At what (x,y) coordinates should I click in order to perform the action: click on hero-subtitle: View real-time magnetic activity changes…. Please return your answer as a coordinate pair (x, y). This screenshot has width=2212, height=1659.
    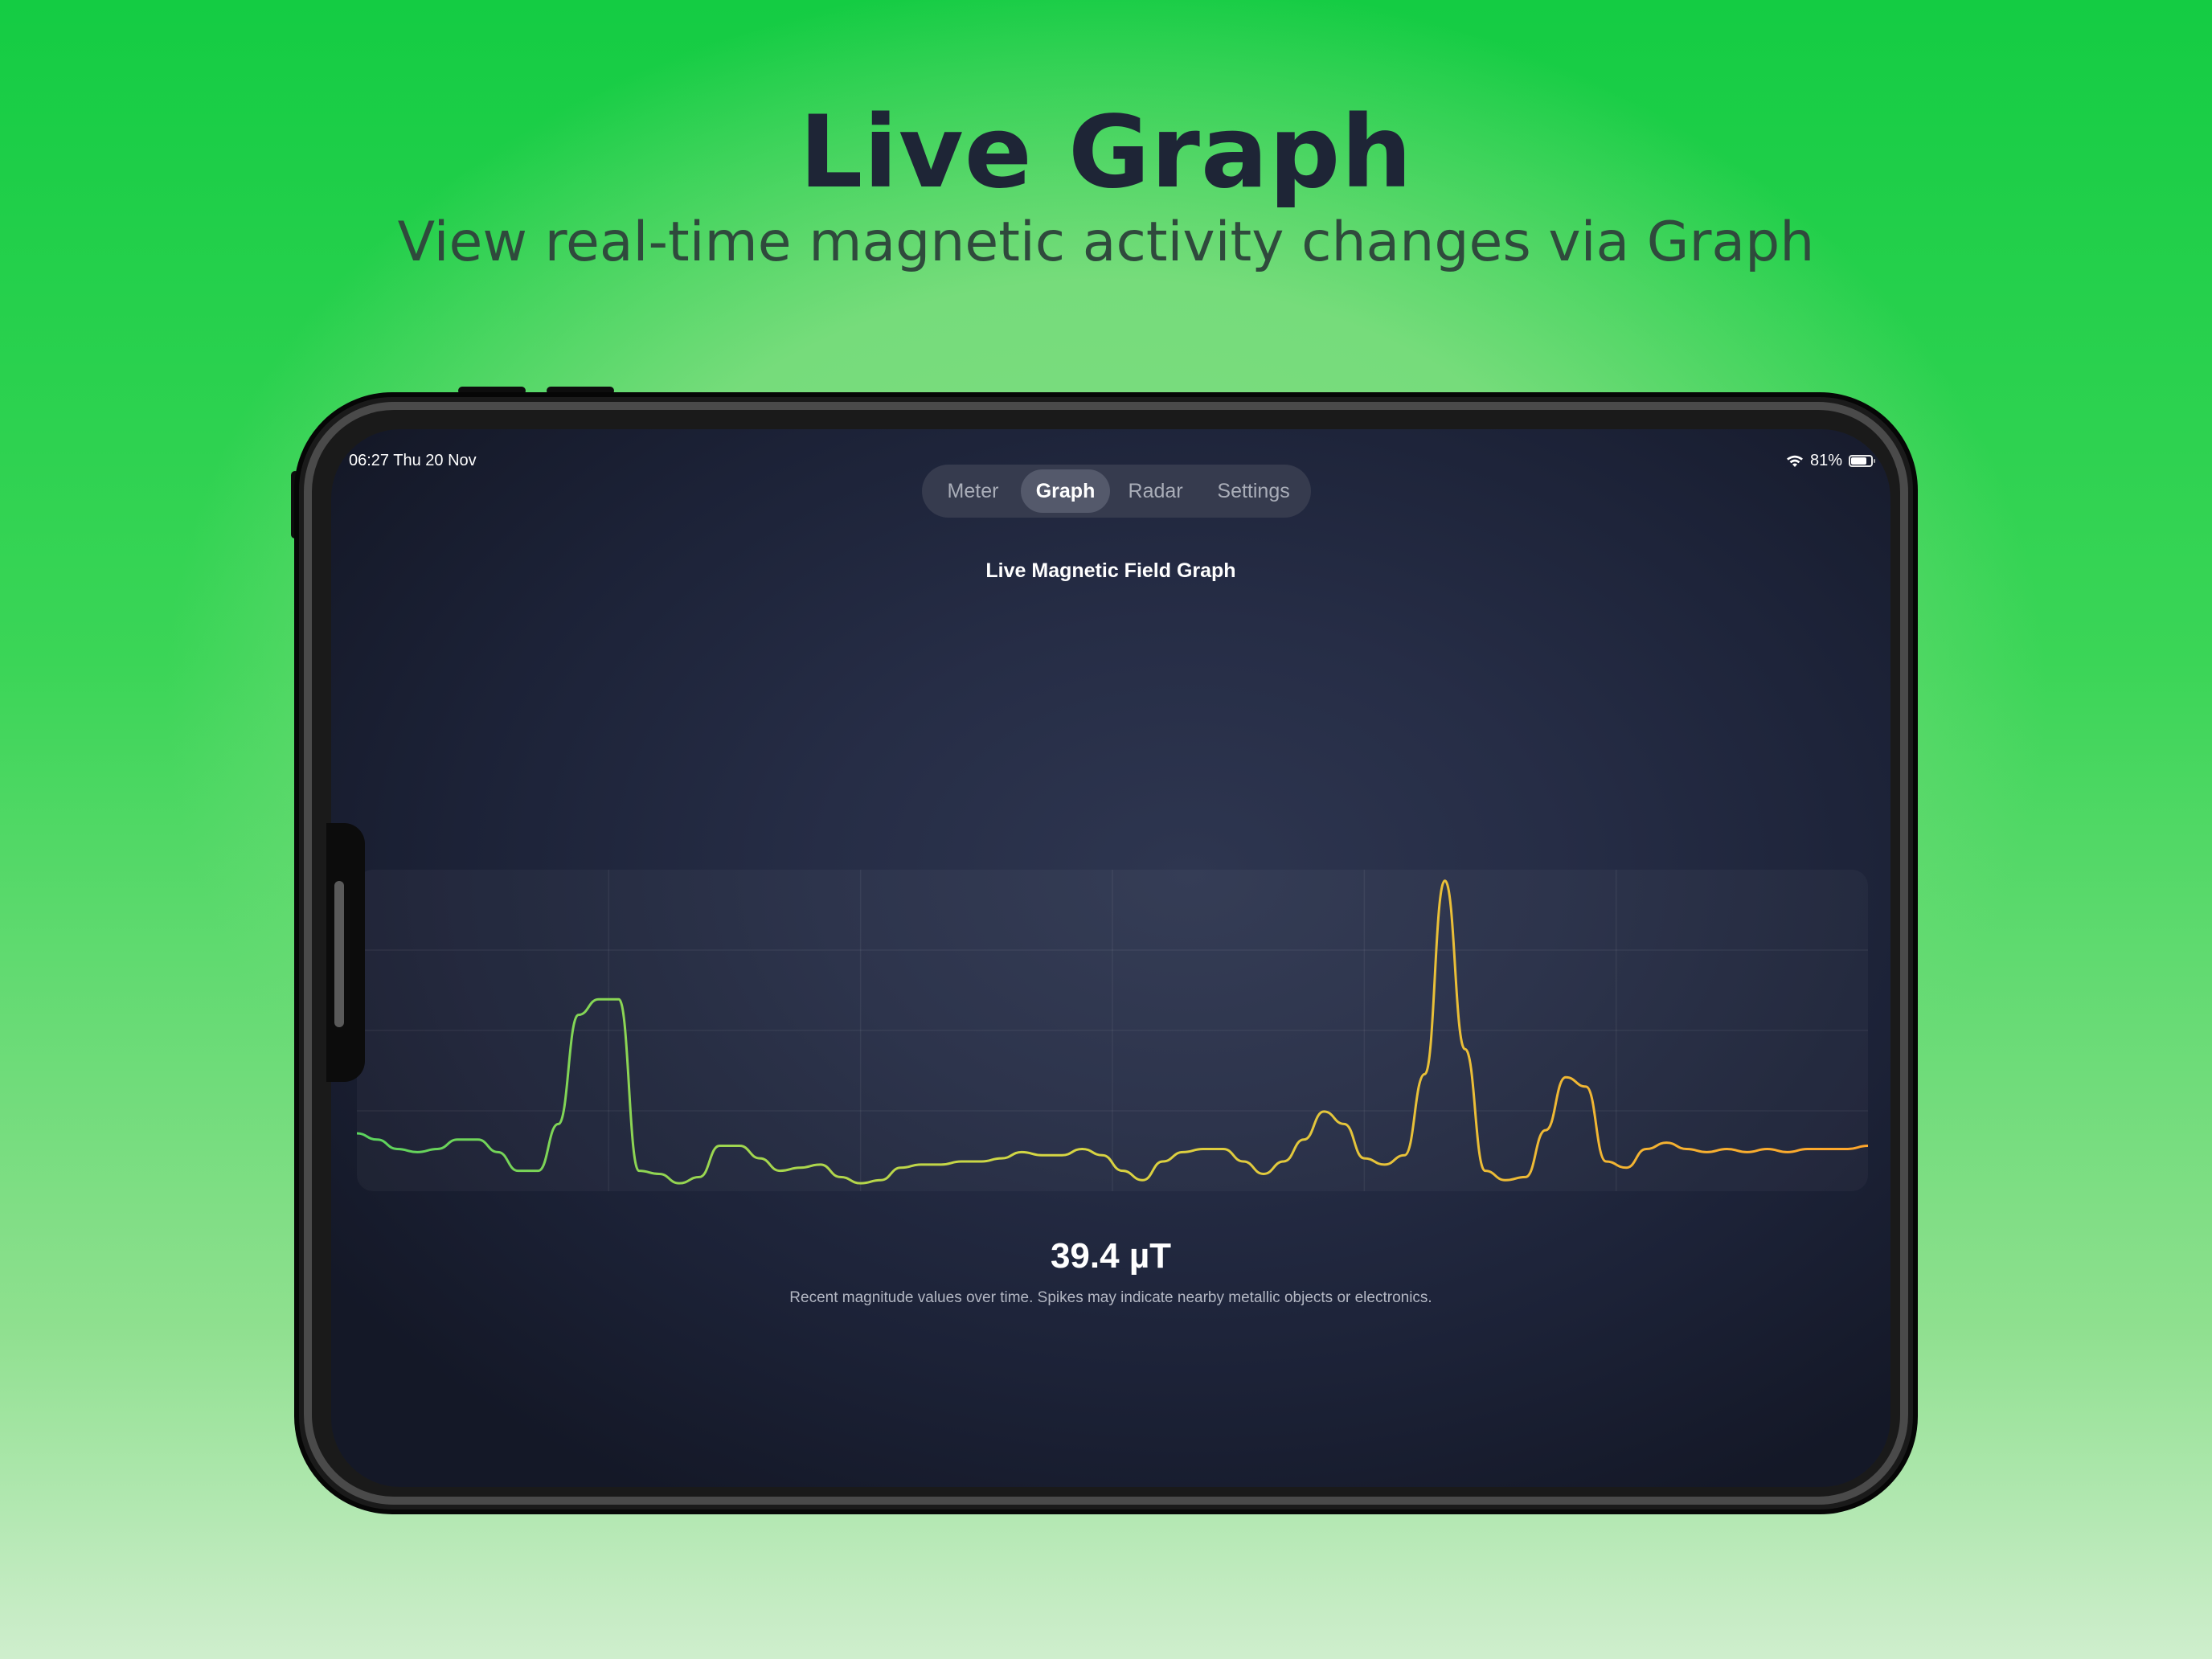
    Looking at the image, I should click on (1106, 243).